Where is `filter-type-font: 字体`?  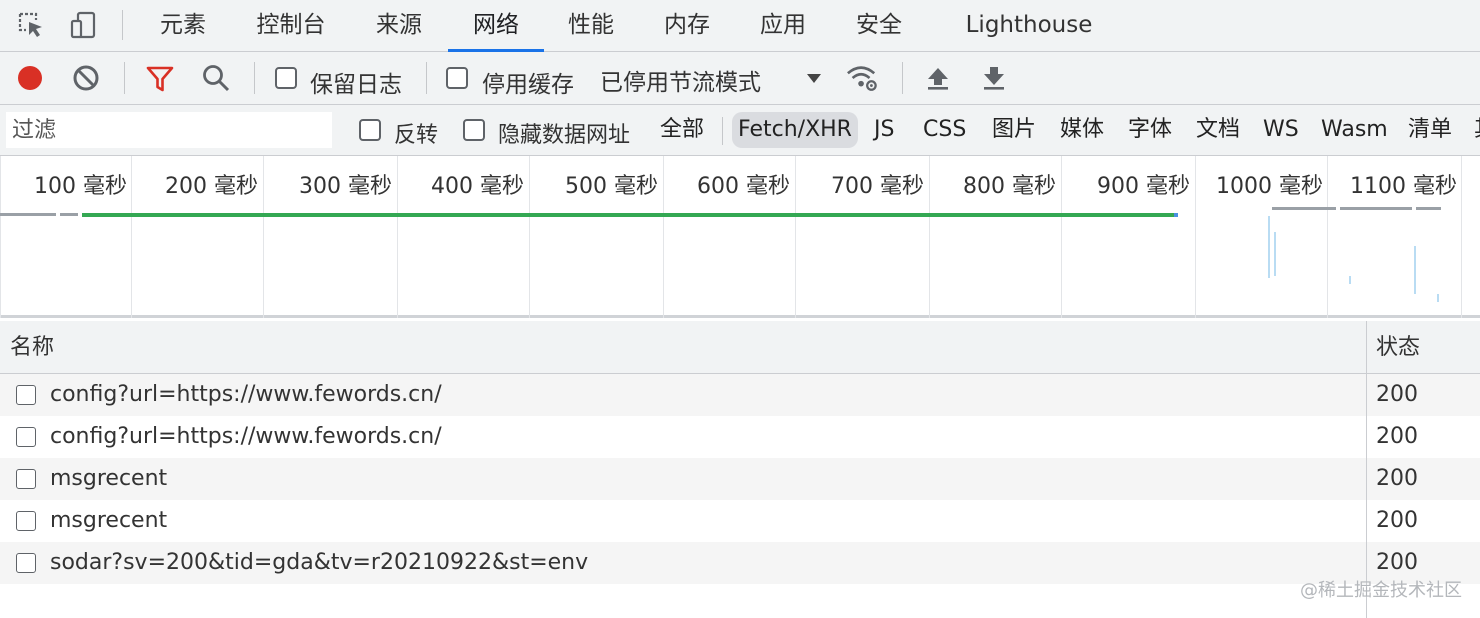
filter-type-font: 字体 is located at coordinates (1150, 130).